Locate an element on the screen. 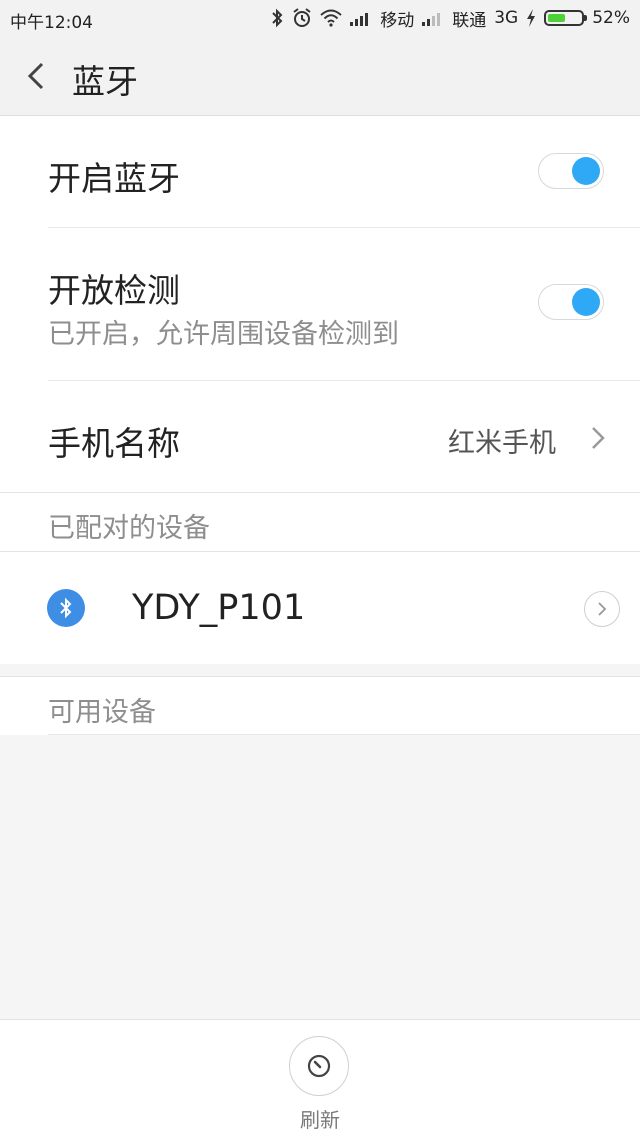 This screenshot has width=640, height=1139. bluetooth-switch is located at coordinates (571, 171).